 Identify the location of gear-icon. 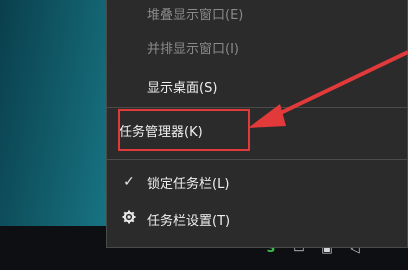
(129, 219).